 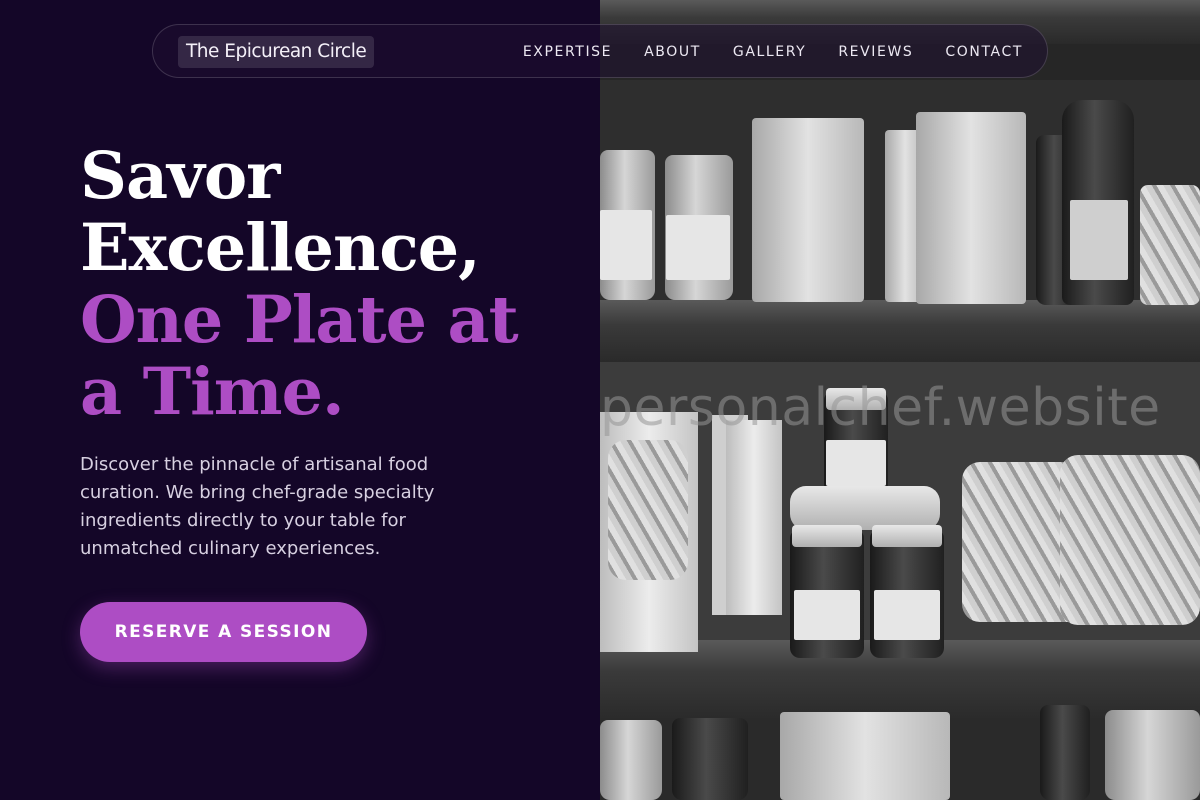 I want to click on product-bag, so click(x=865, y=756).